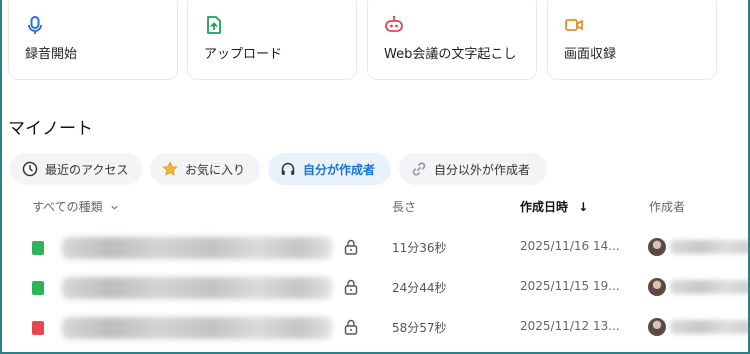 The image size is (750, 354). Describe the element at coordinates (482, 169) in the screenshot. I see `tab-others-label: 自分以外が作成者` at that location.